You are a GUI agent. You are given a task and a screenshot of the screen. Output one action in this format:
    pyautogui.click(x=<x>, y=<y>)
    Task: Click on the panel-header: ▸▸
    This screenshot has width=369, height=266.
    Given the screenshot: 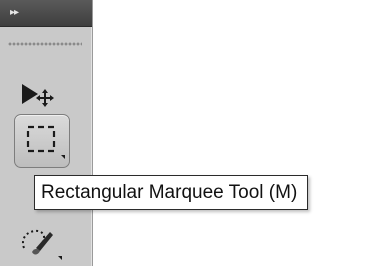 What is the action you would take?
    pyautogui.click(x=46, y=13)
    